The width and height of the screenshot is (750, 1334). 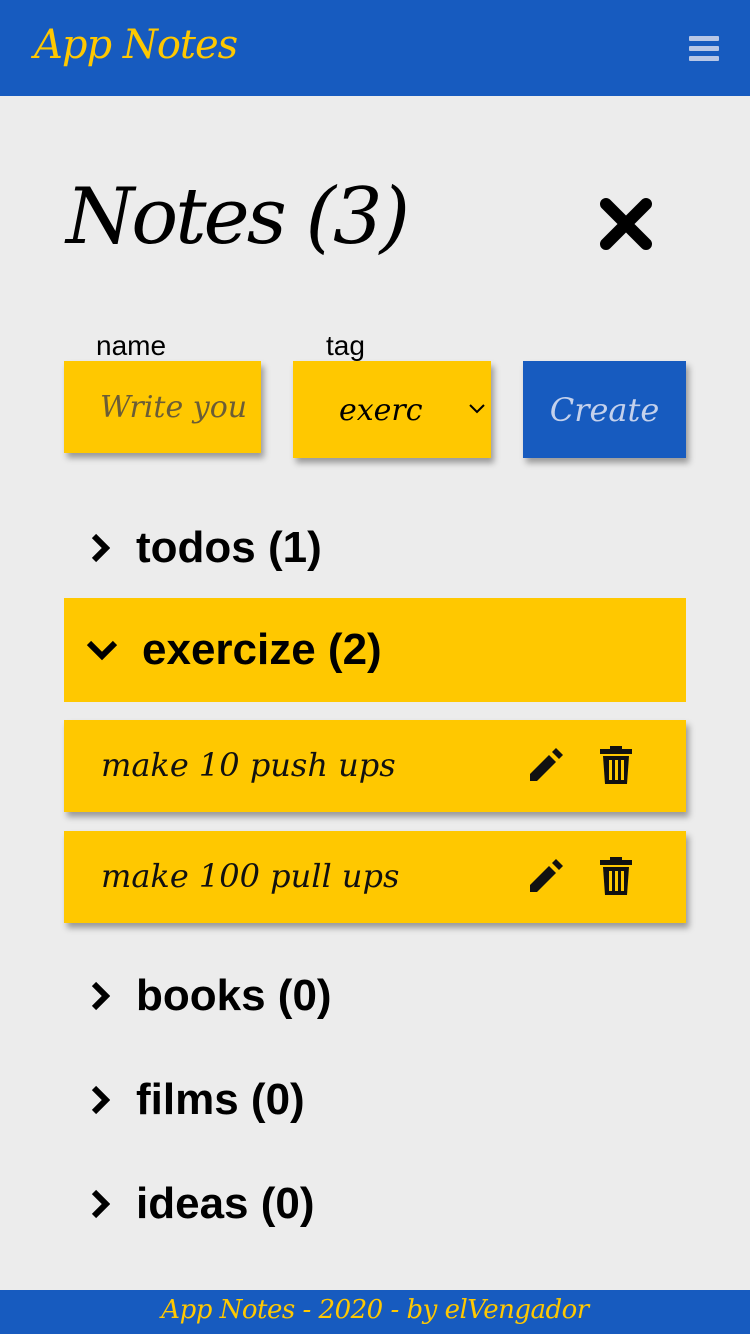 I want to click on group-exercize: exercize (2), so click(x=375, y=650).